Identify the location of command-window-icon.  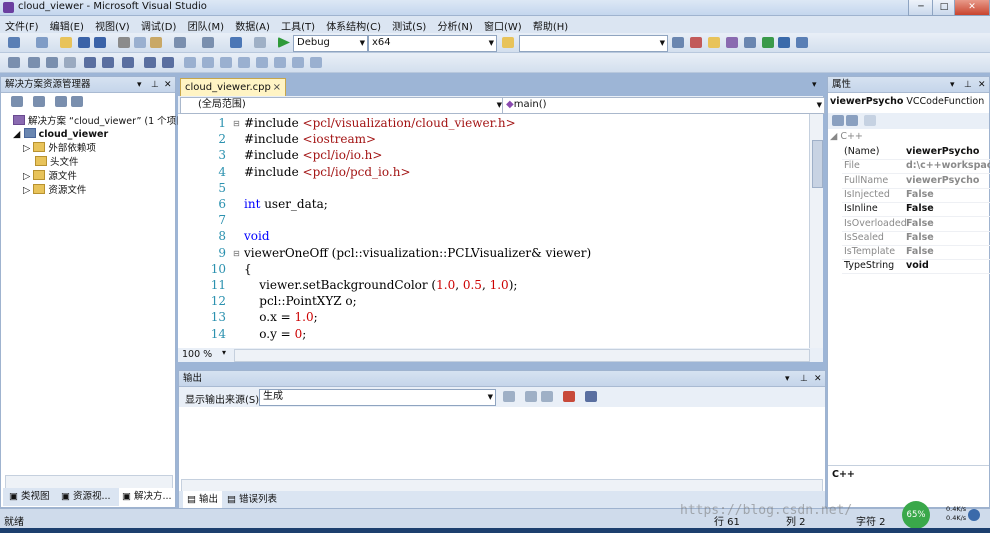
(784, 42).